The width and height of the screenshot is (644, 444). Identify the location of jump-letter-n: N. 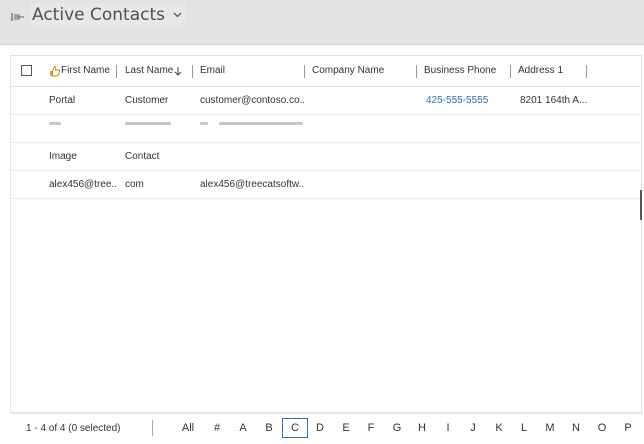
(576, 428).